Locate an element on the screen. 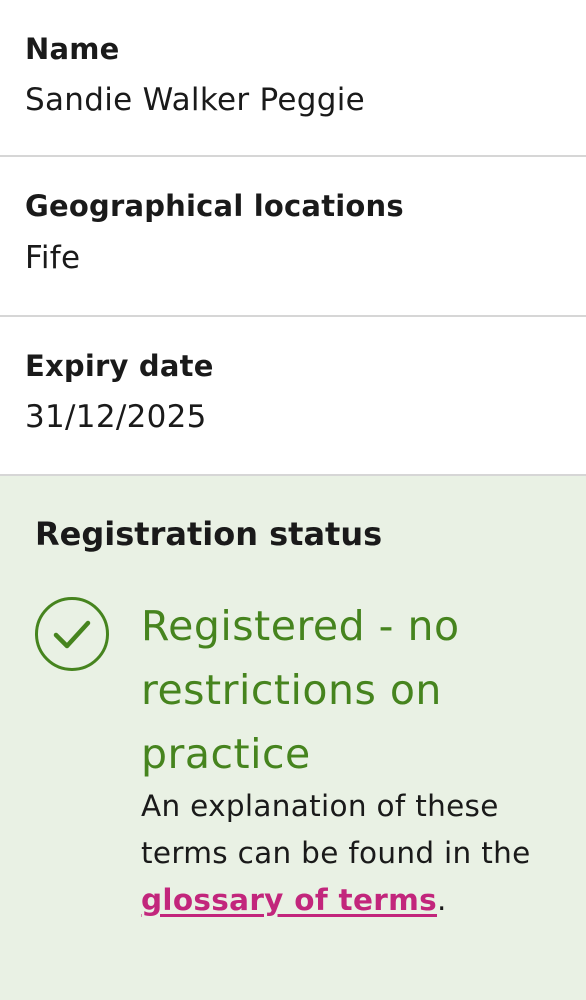 This screenshot has width=586, height=1000. registration-status-heading: Registration status is located at coordinates (209, 534).